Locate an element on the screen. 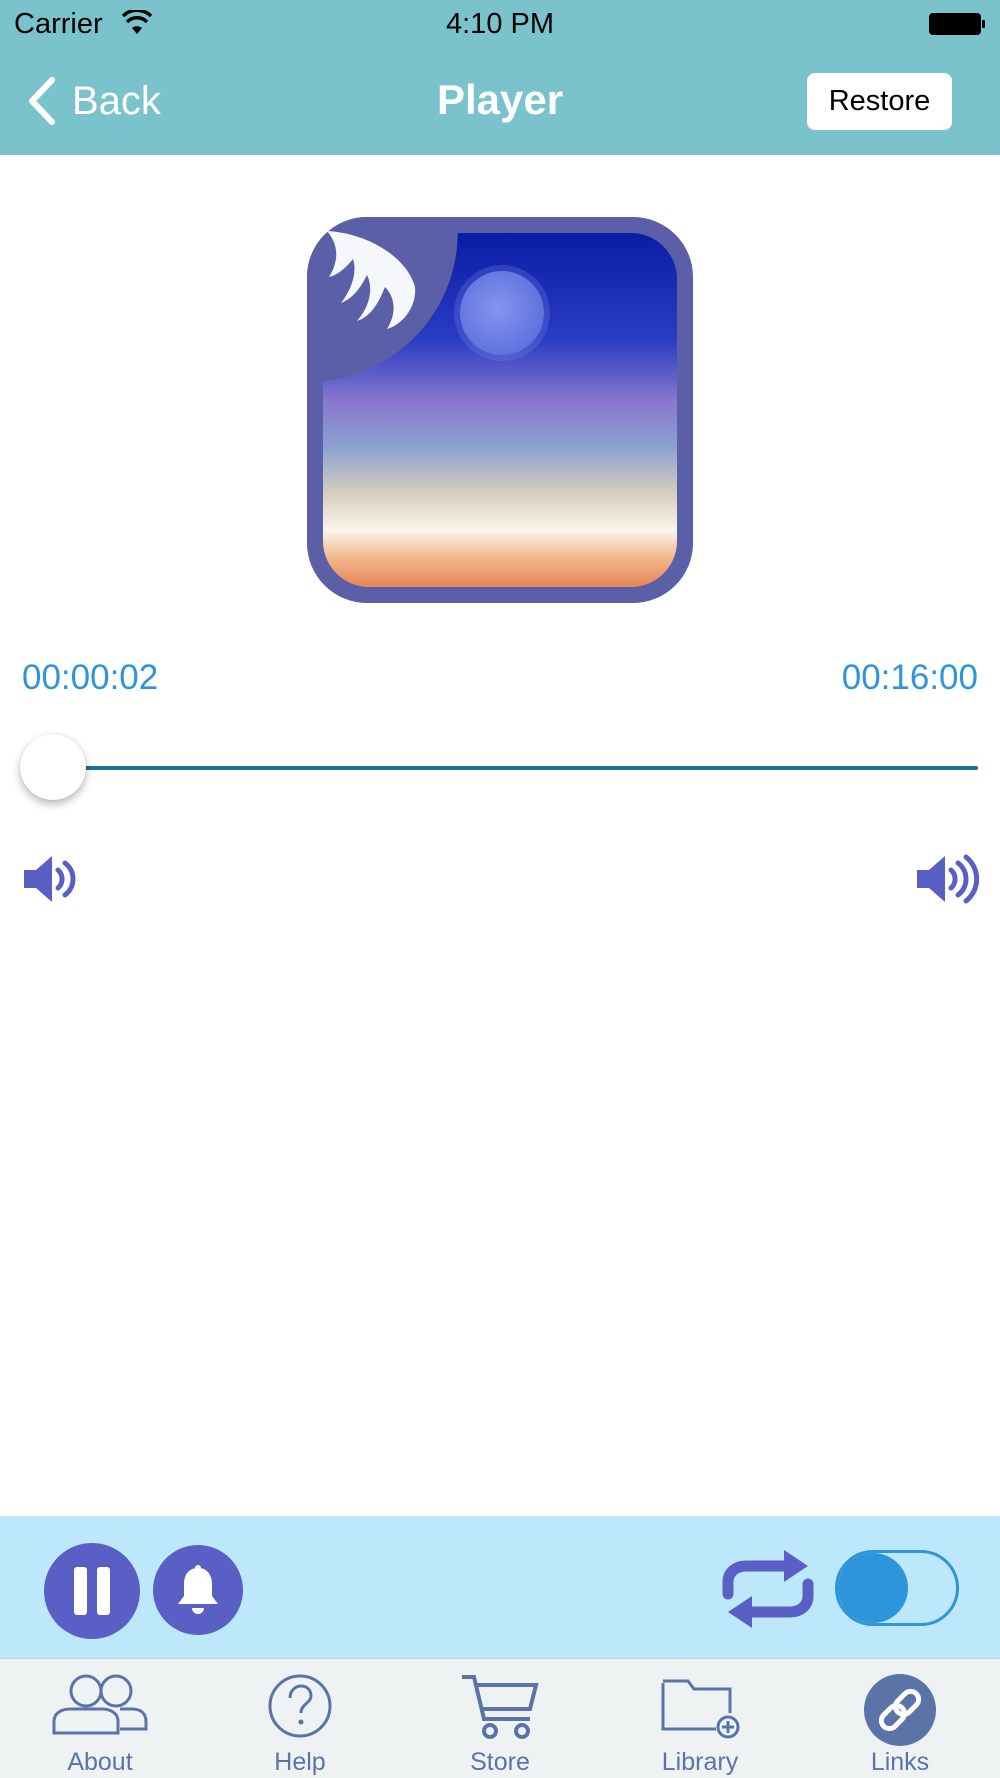 The image size is (1000, 1778). control-bar is located at coordinates (500, 1587).